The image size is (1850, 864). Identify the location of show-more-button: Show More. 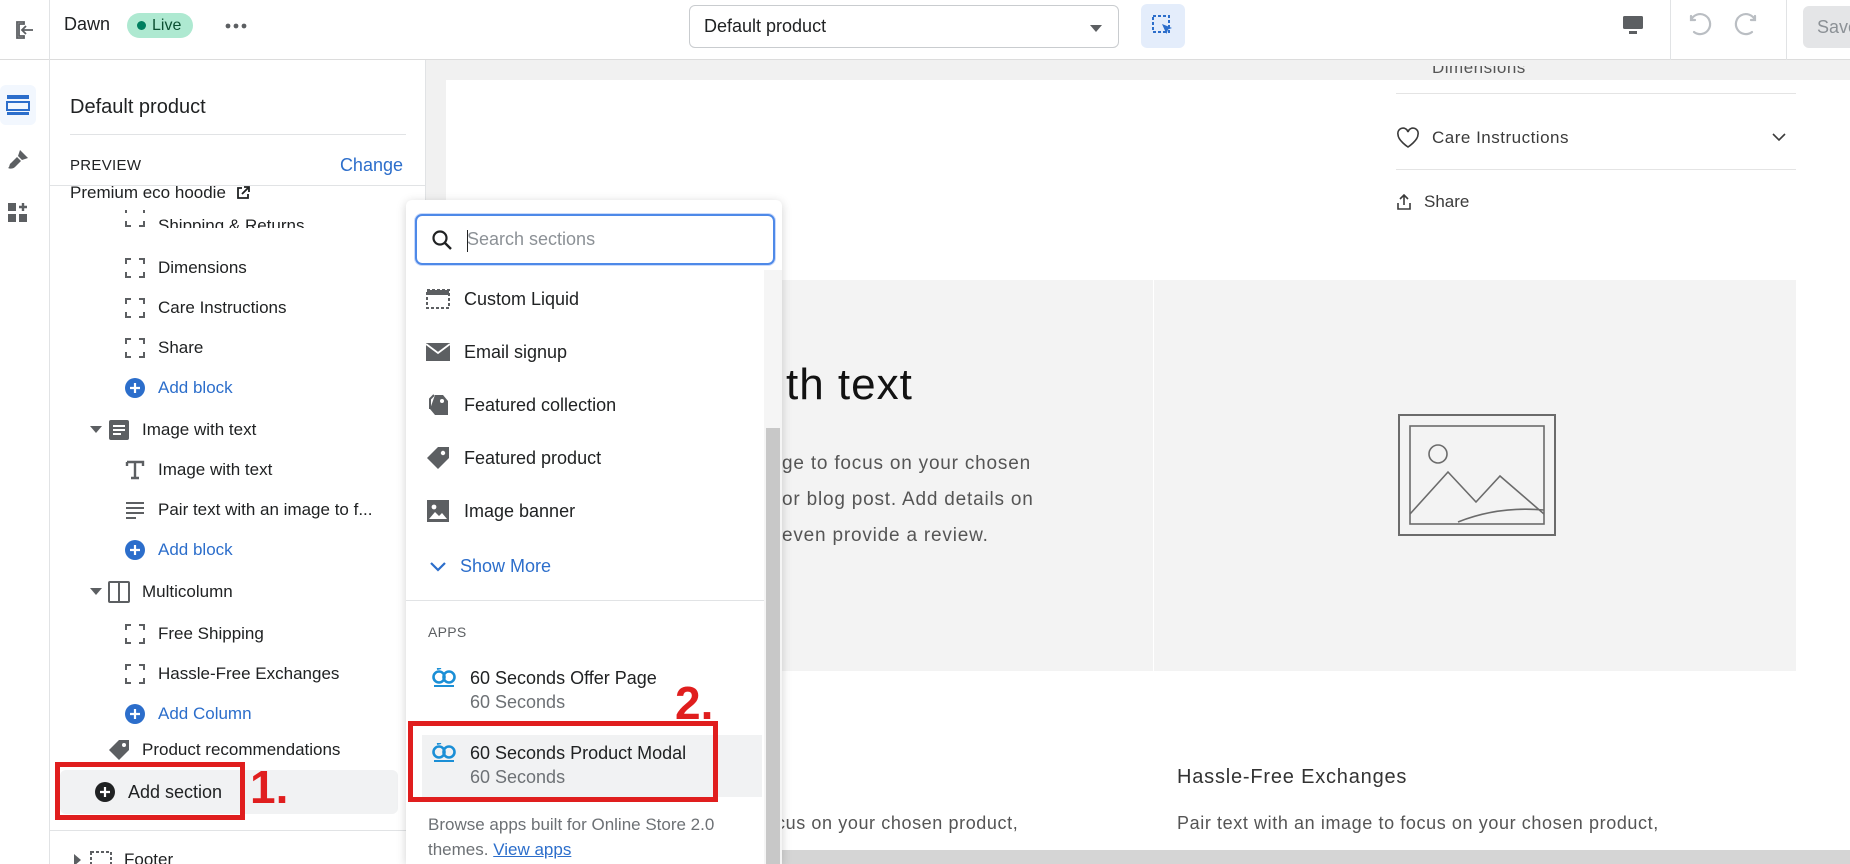
(490, 566).